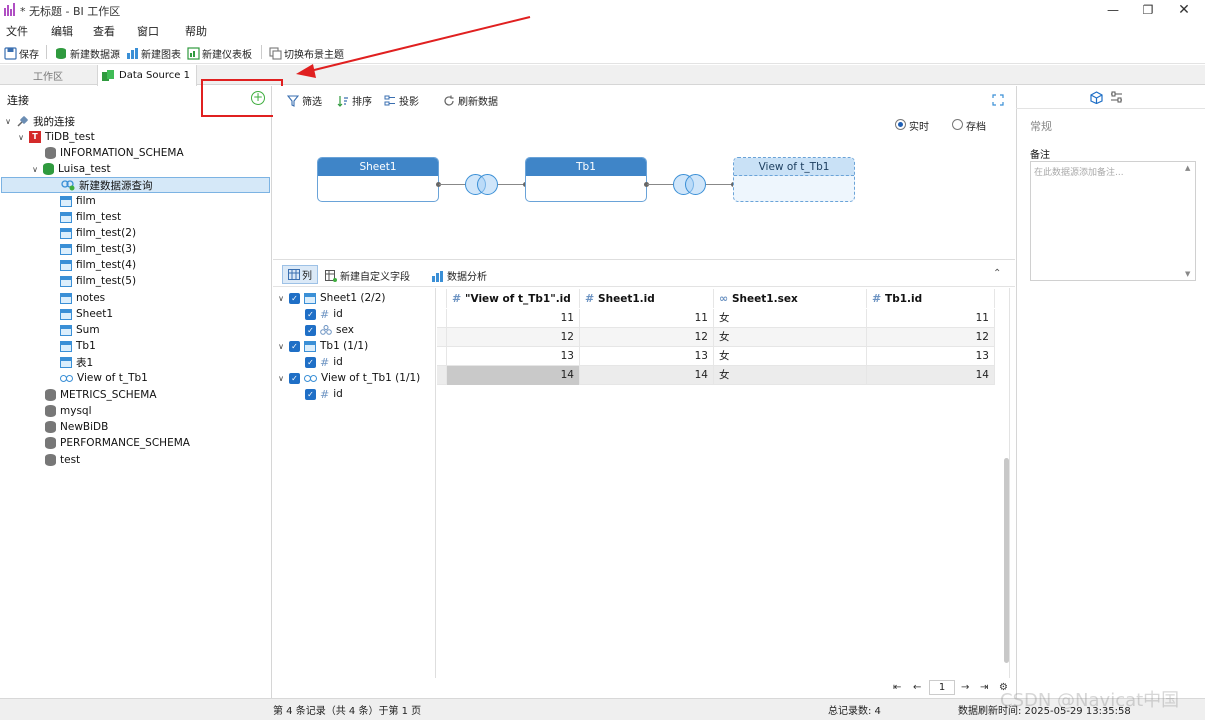 This screenshot has width=1205, height=720. Describe the element at coordinates (68, 411) in the screenshot. I see `tree-database: mysql` at that location.